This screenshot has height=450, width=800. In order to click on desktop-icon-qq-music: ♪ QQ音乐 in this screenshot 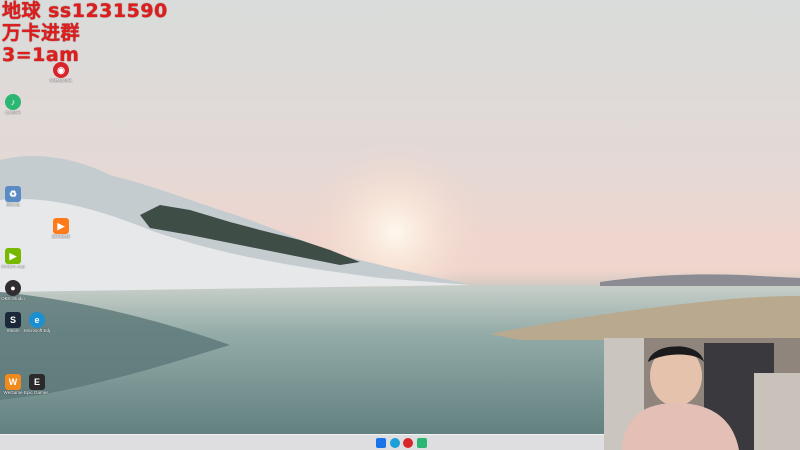, I will do `click(13, 104)`.